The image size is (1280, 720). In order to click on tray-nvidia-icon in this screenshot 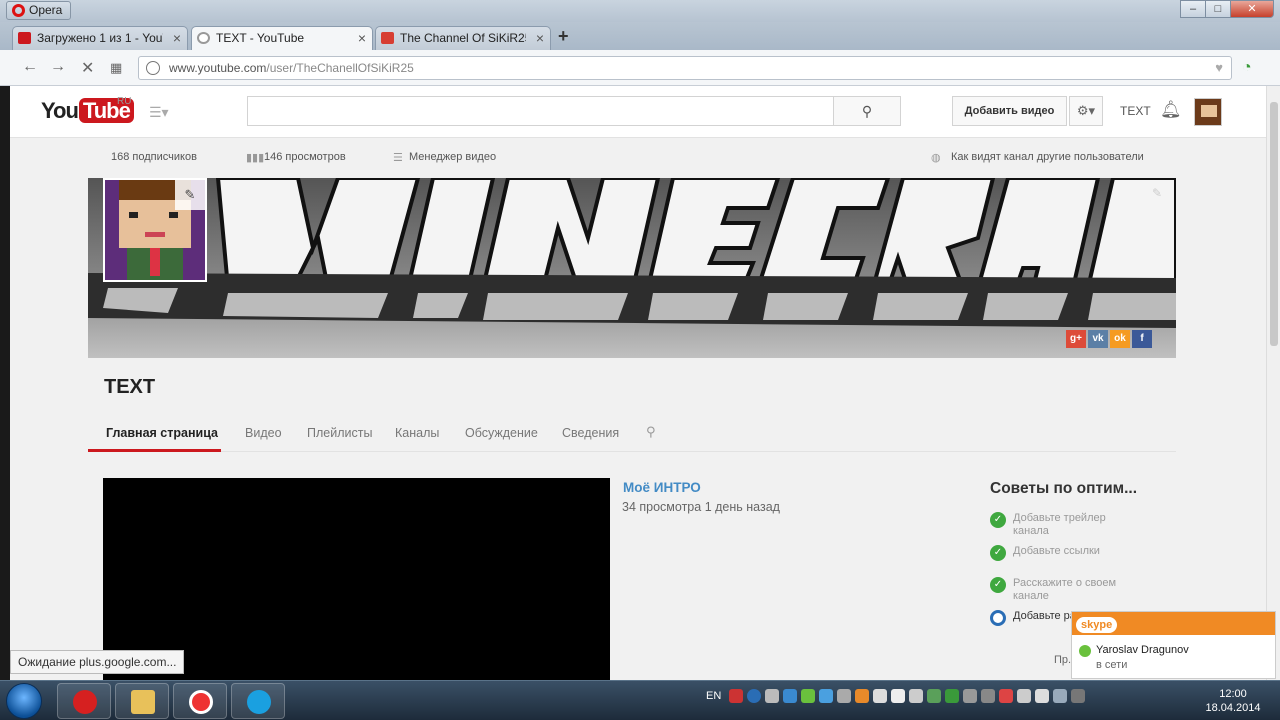, I will do `click(934, 696)`.